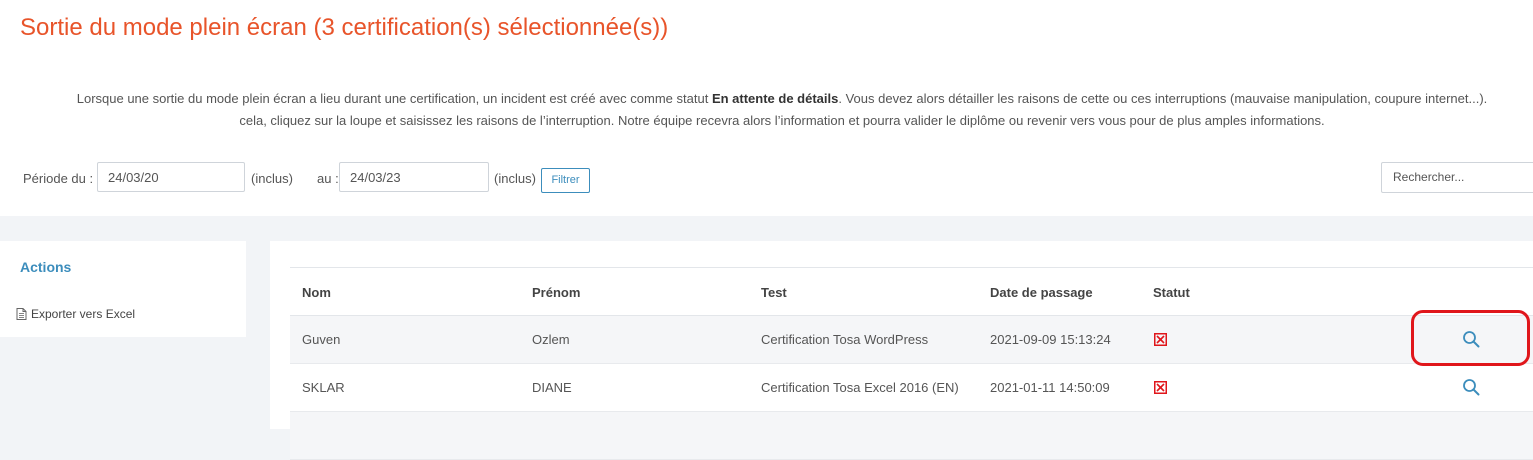 The width and height of the screenshot is (1533, 460). Describe the element at coordinates (321, 339) in the screenshot. I see `cell-nom: Guven` at that location.